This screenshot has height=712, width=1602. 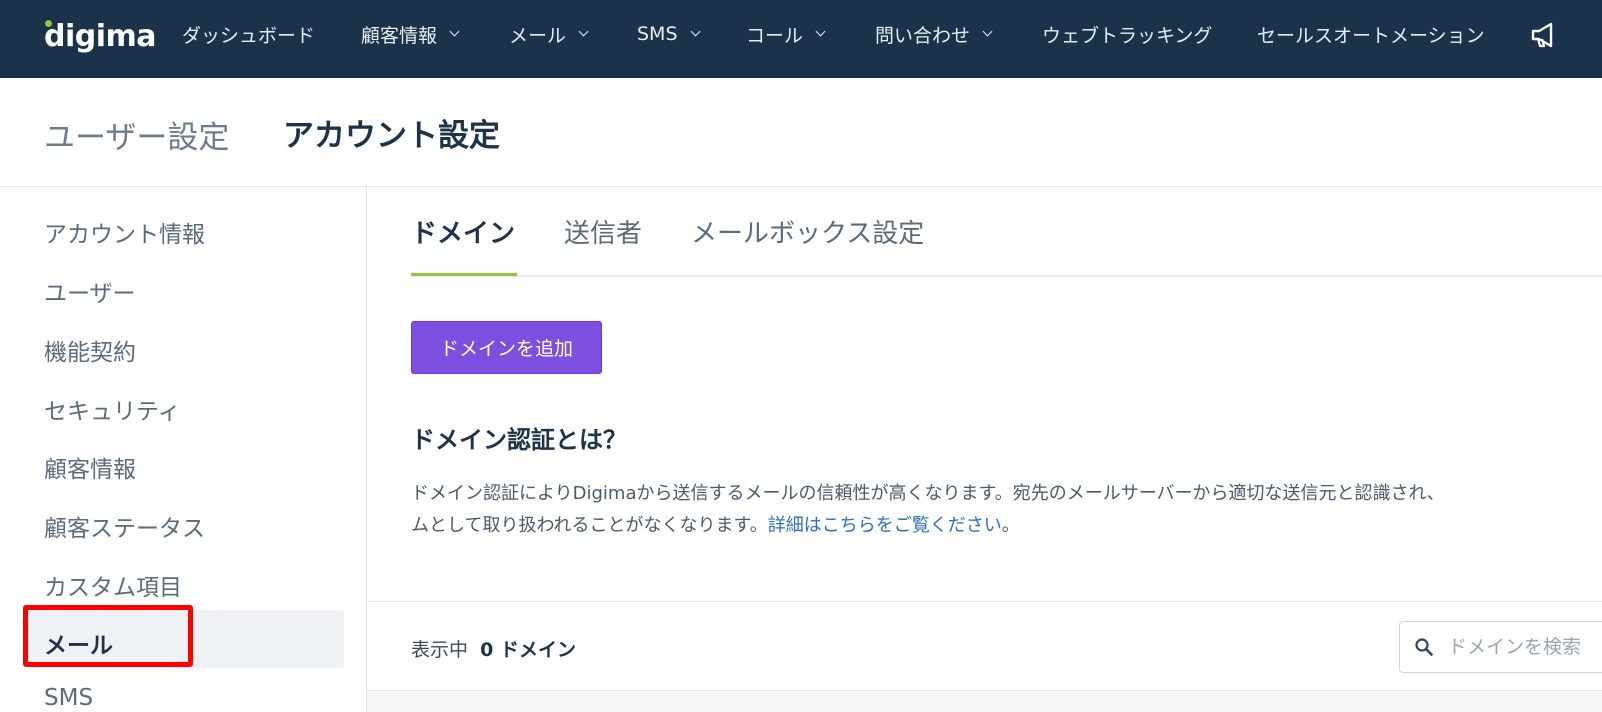 What do you see at coordinates (984, 701) in the screenshot?
I see `table-header-strip` at bounding box center [984, 701].